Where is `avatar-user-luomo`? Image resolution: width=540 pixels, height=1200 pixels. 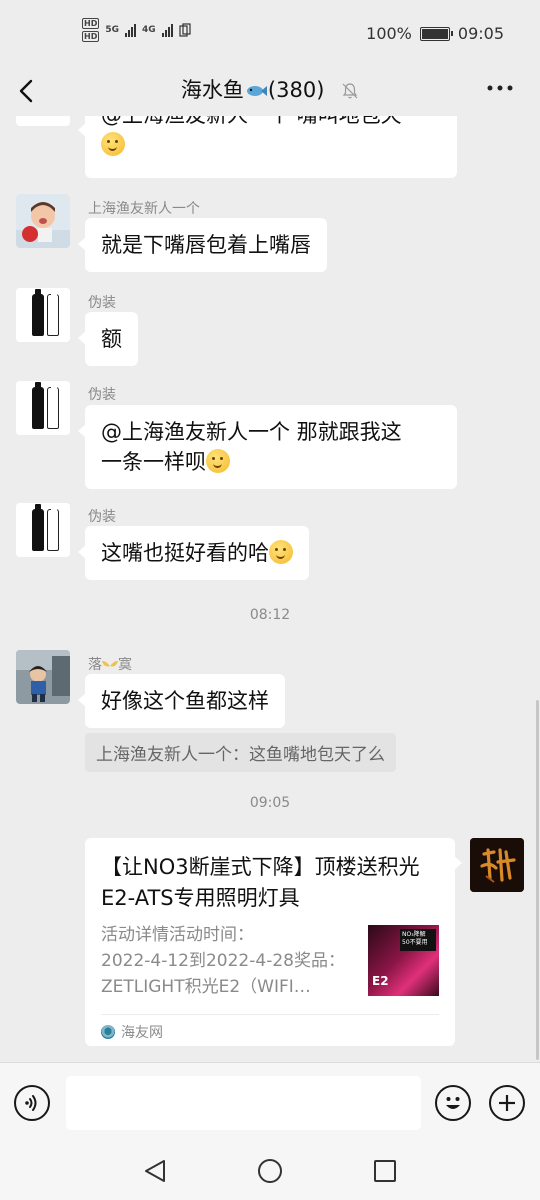
avatar-user-luomo is located at coordinates (43, 677).